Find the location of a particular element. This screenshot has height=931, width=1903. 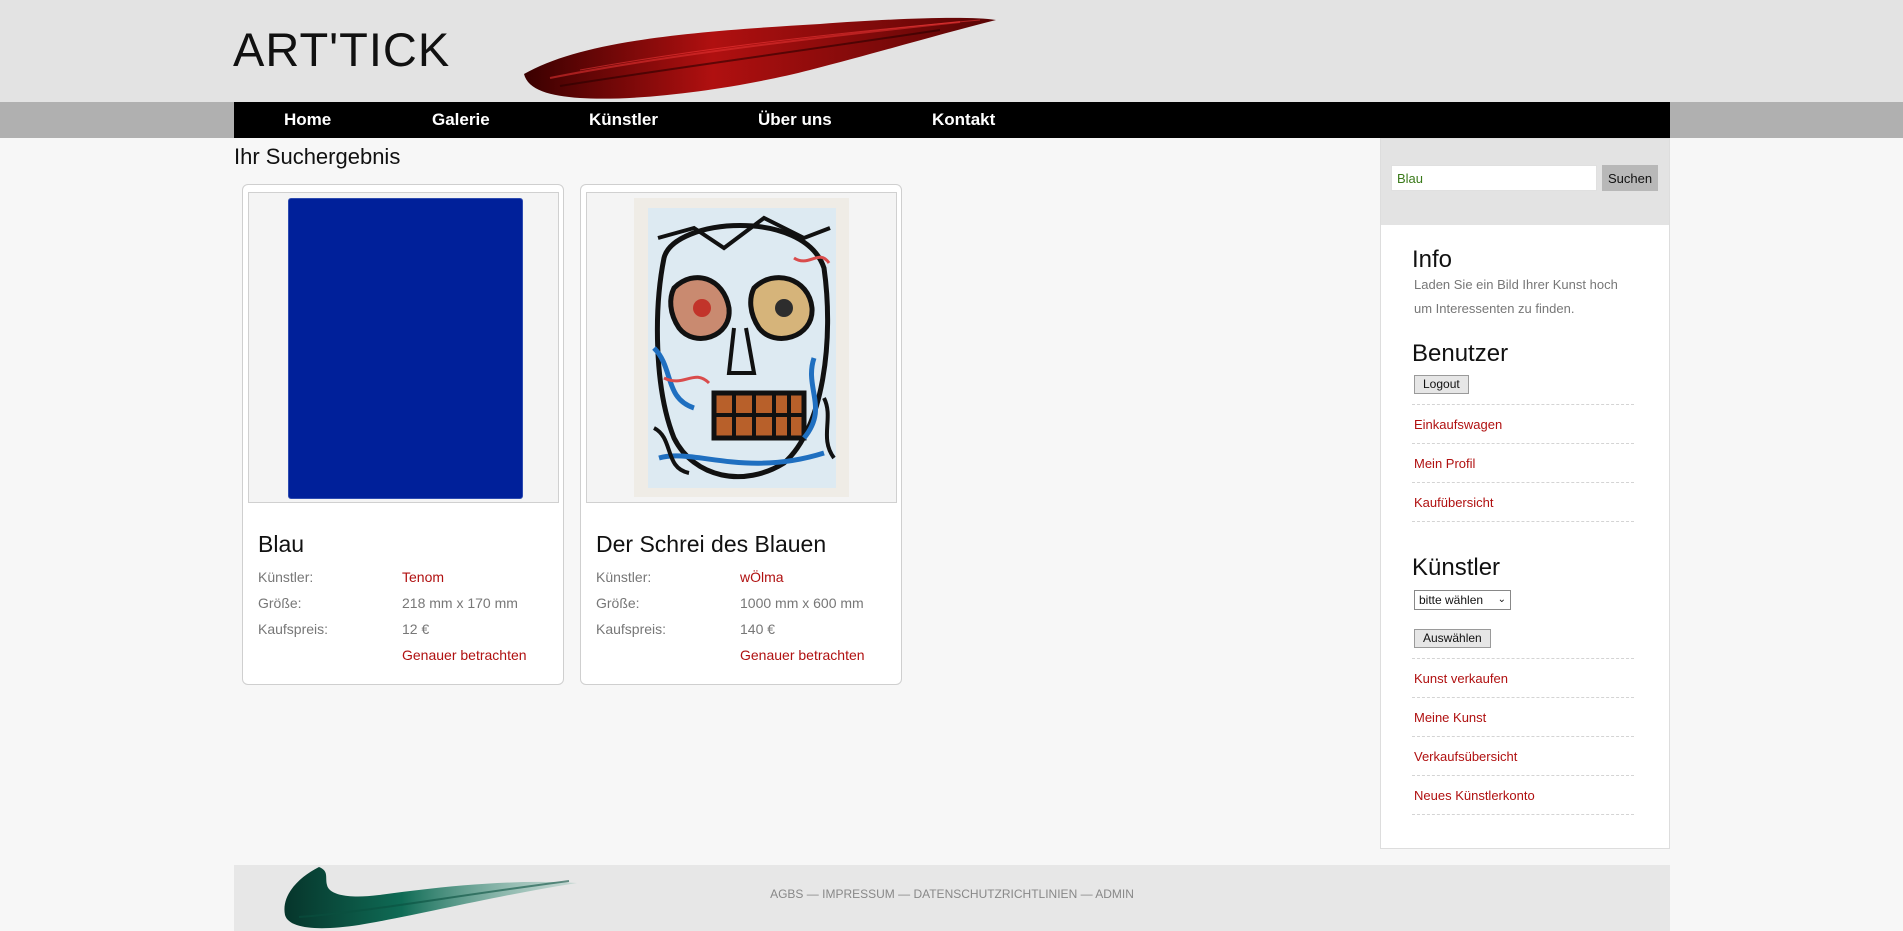

artist-select: bitte wählen ⌄ is located at coordinates (1462, 600).